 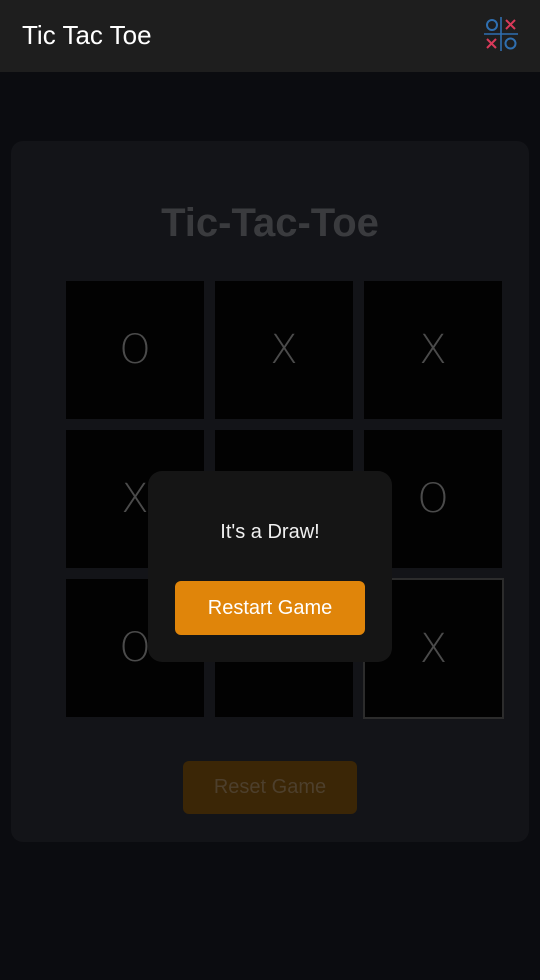 What do you see at coordinates (501, 34) in the screenshot?
I see `tic-tac-toe-logo-icon` at bounding box center [501, 34].